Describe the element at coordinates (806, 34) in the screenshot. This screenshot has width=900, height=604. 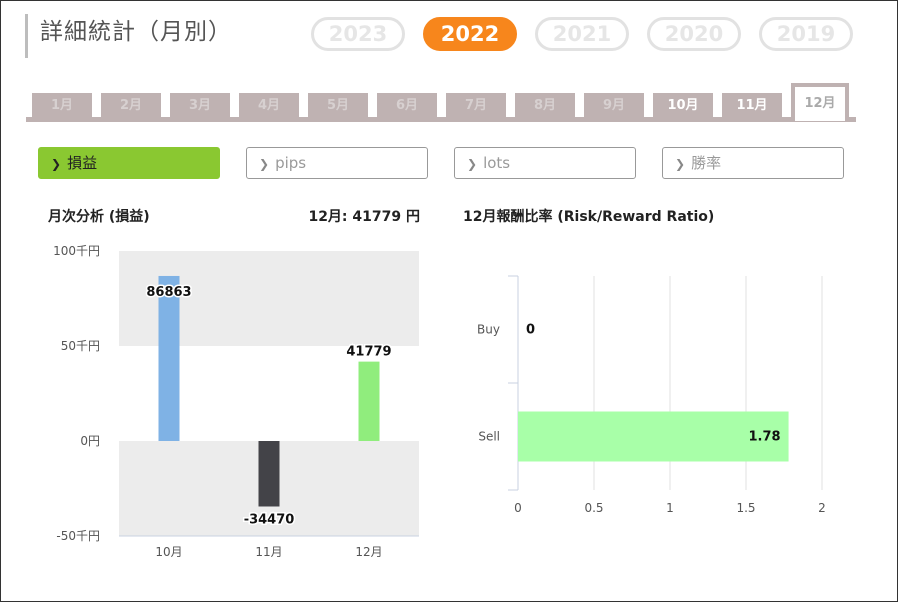
I see `year-tab-2019: 2019` at that location.